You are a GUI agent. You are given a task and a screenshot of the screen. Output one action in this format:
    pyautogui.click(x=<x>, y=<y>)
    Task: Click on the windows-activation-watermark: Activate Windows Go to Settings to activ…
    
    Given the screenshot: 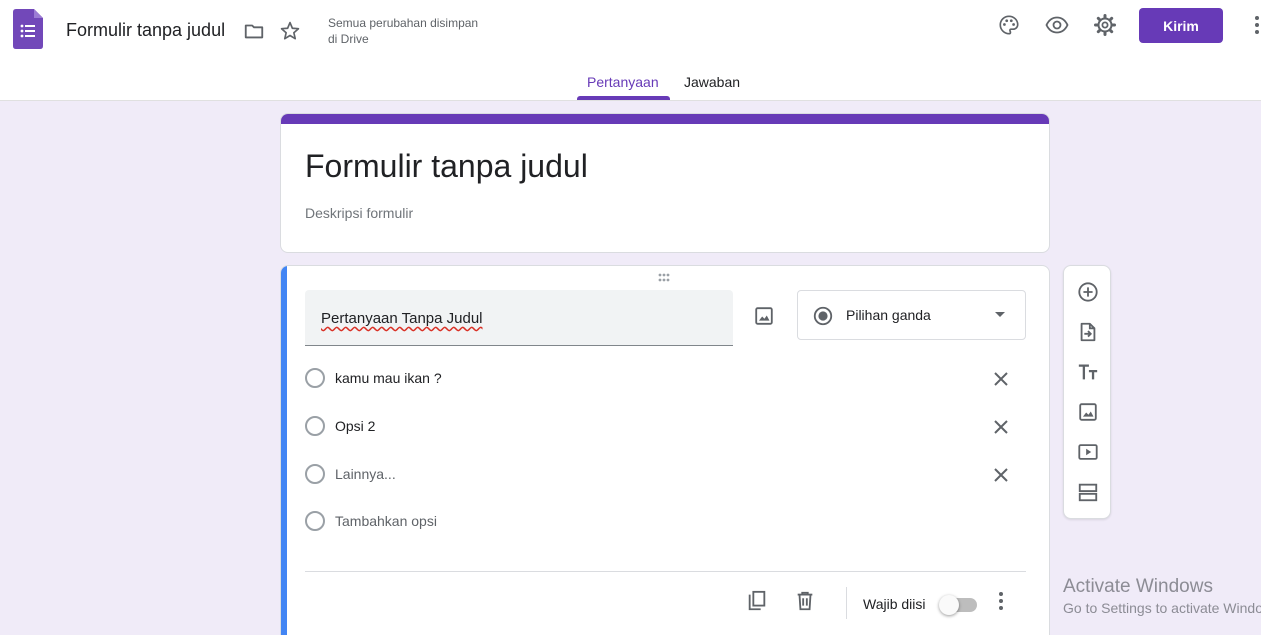 What is the action you would take?
    pyautogui.click(x=1162, y=596)
    